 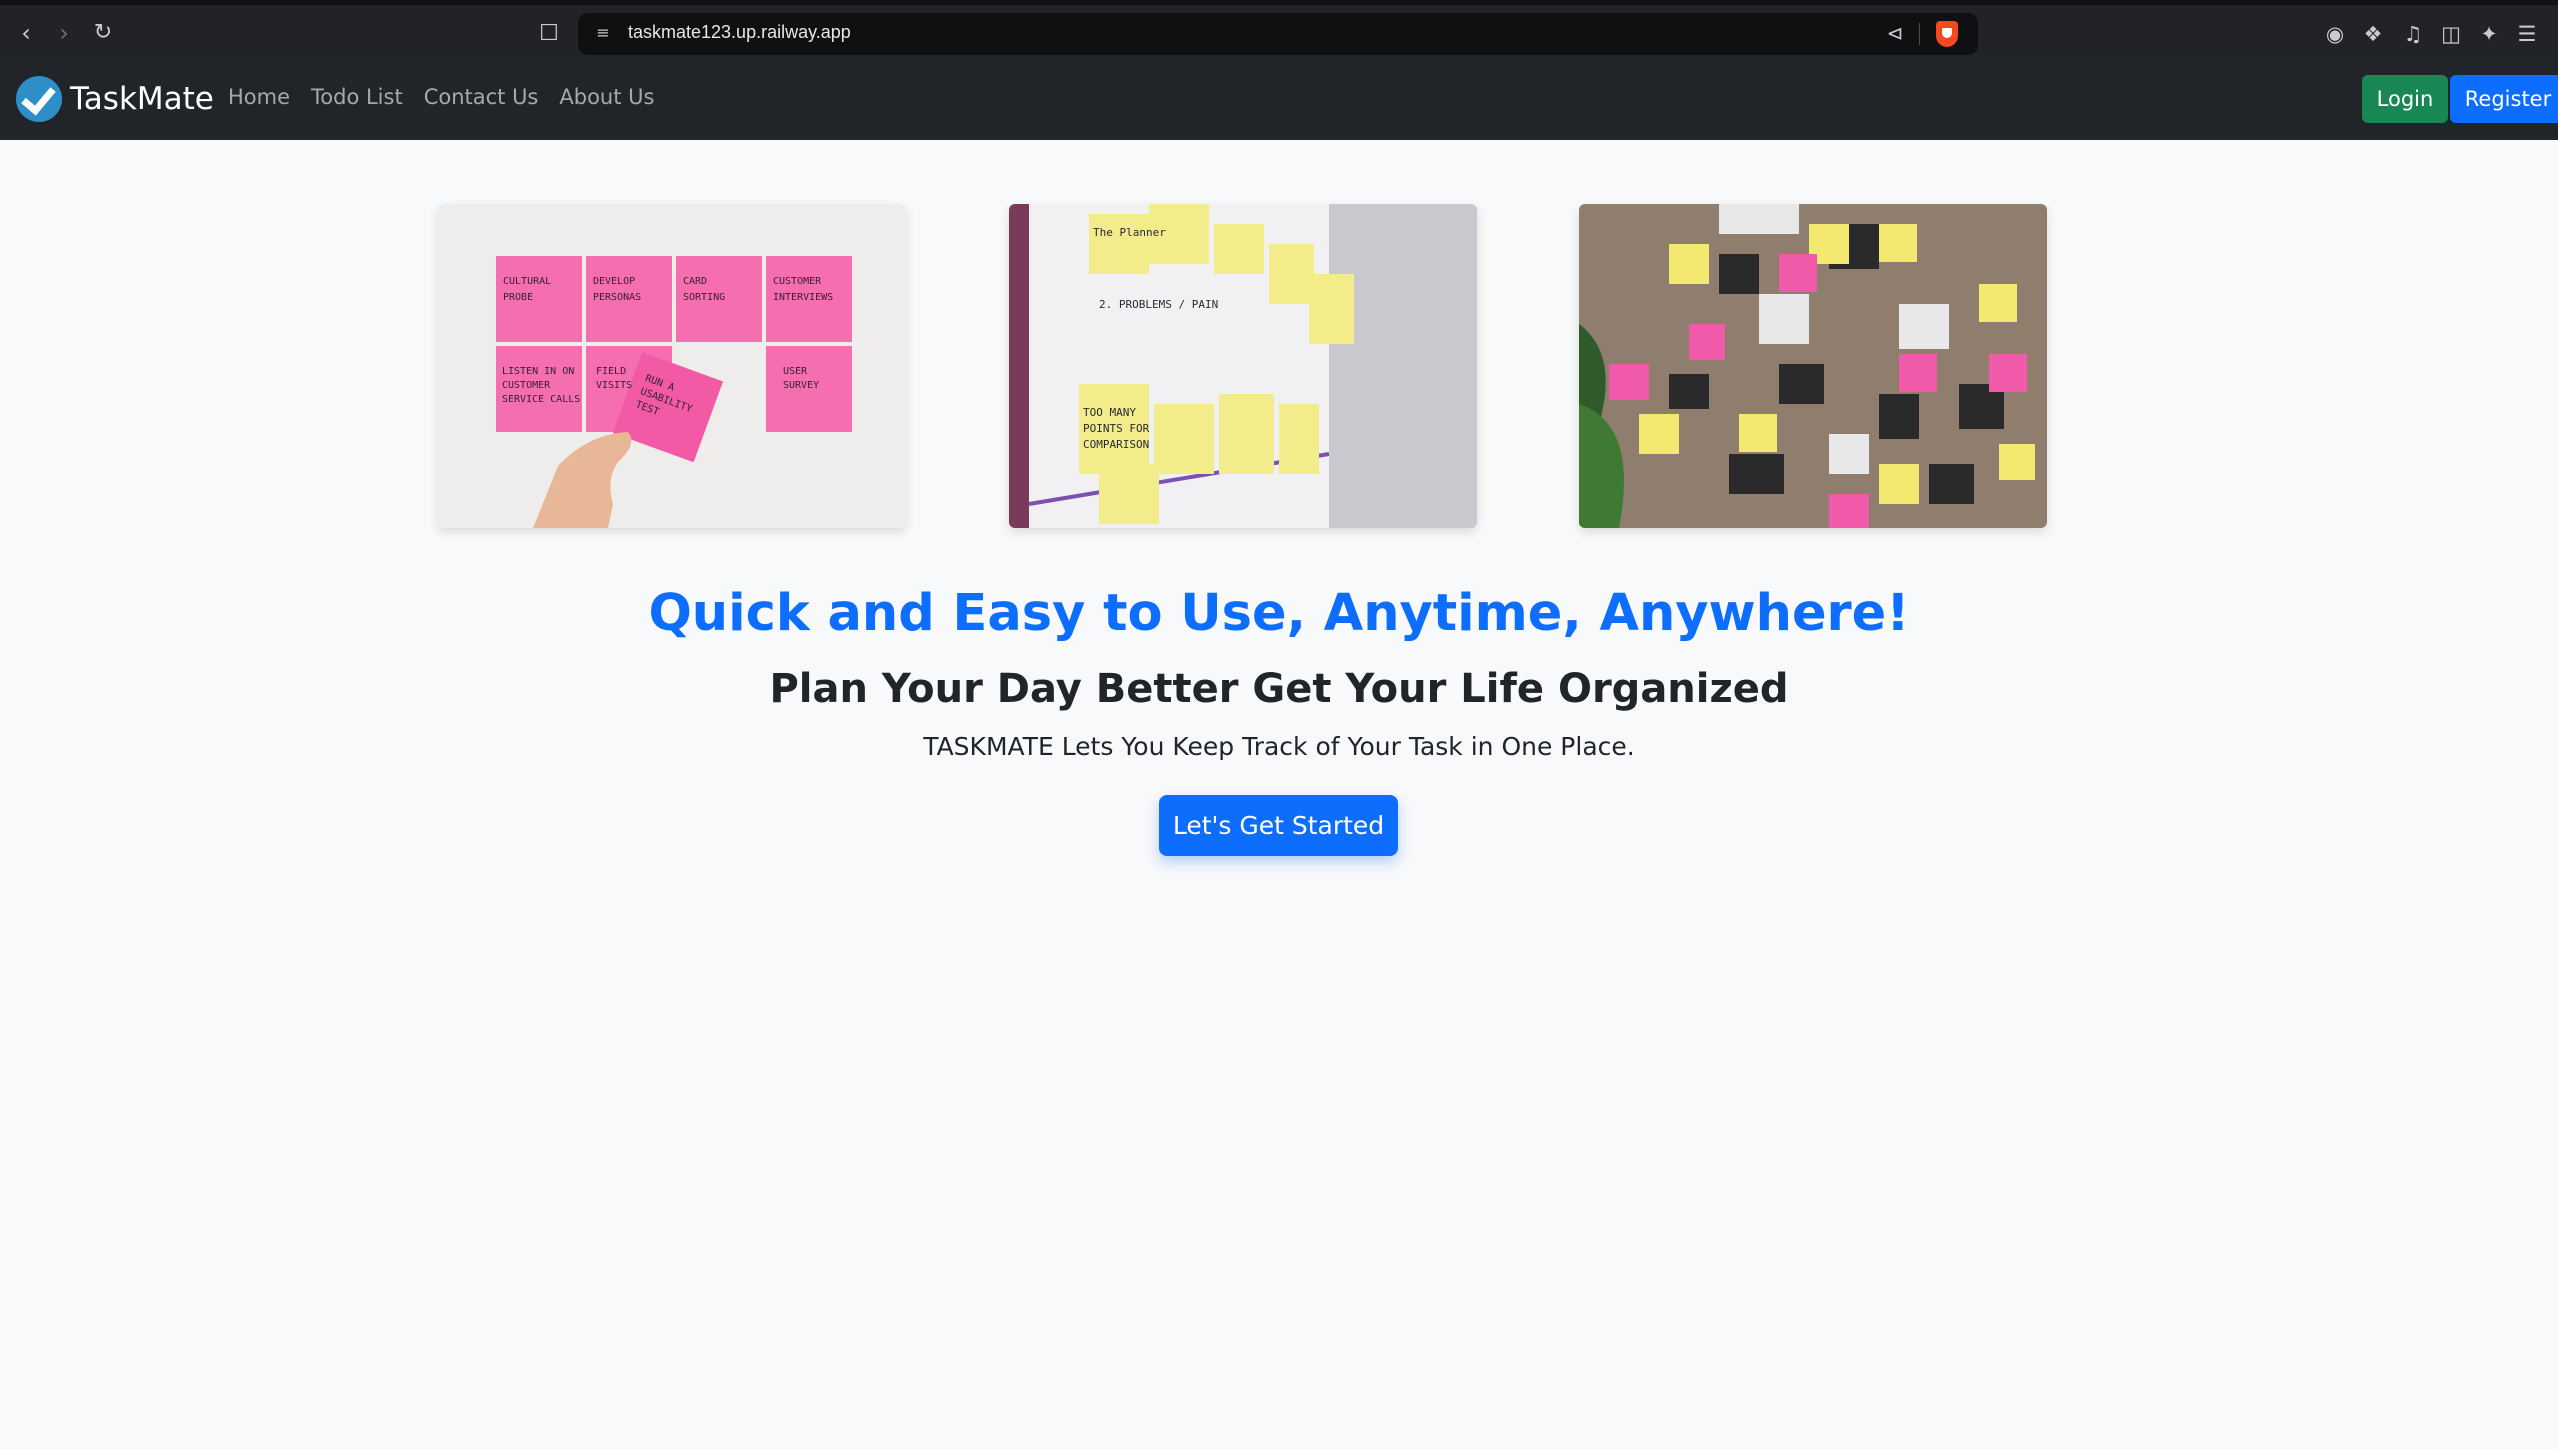 What do you see at coordinates (2504, 99) in the screenshot?
I see `register-button: Register` at bounding box center [2504, 99].